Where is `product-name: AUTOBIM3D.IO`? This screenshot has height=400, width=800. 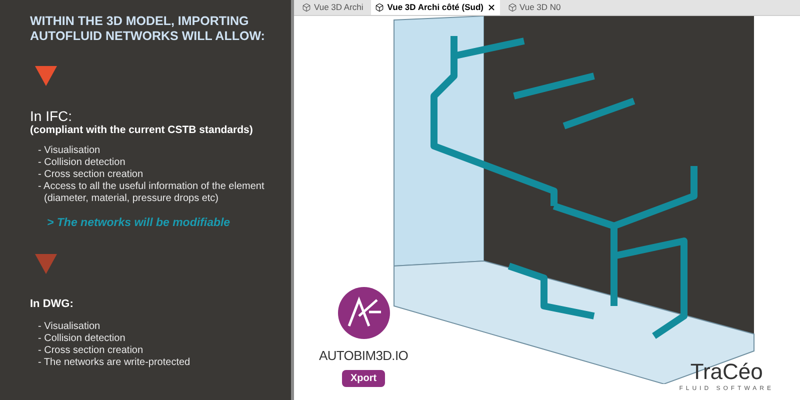 product-name: AUTOBIM3D.IO is located at coordinates (363, 356).